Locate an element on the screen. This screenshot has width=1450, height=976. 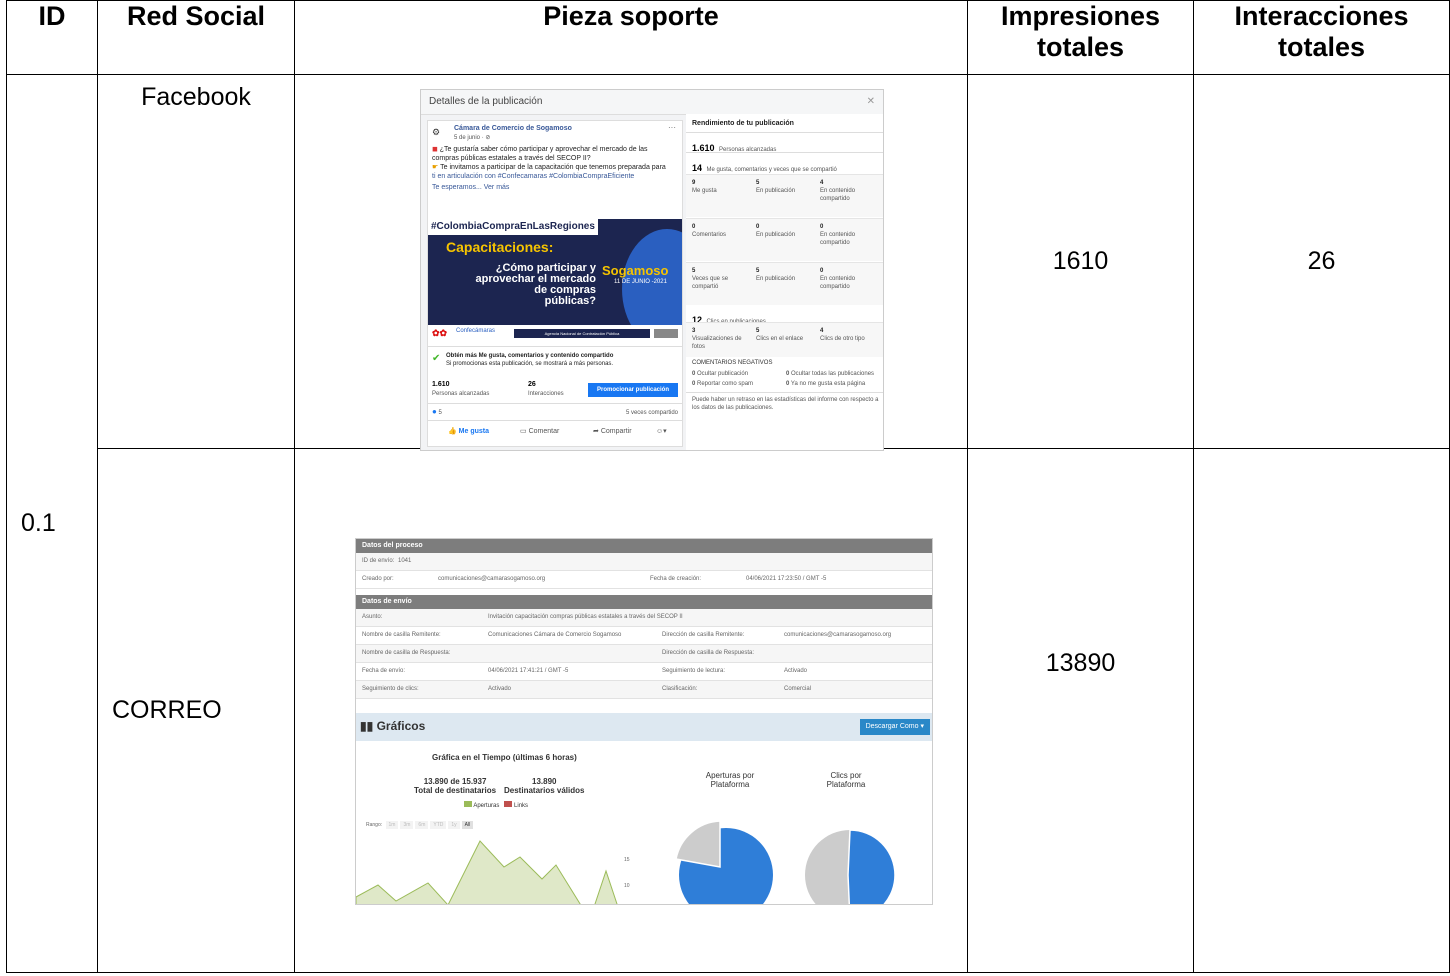
red-square-icon: ◼ is located at coordinates (435, 149).